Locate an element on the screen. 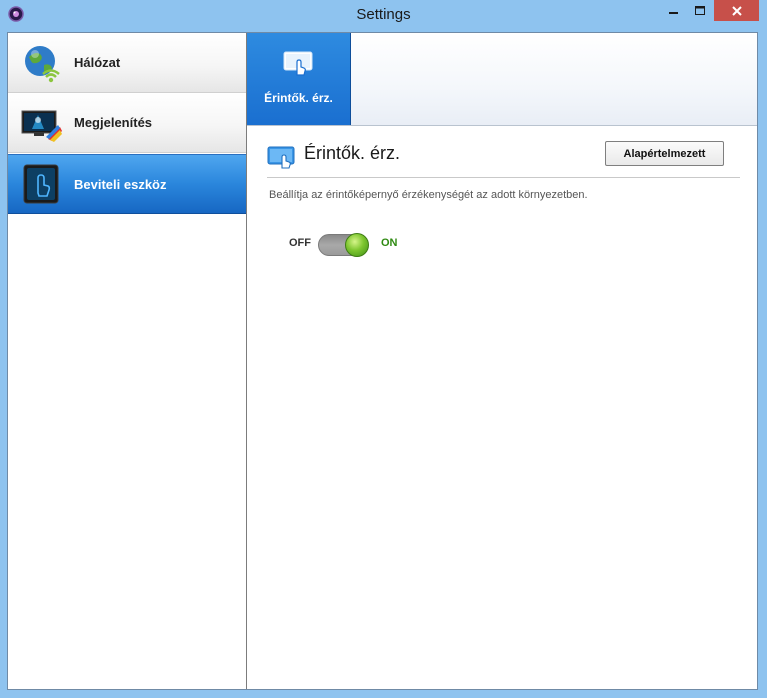 This screenshot has height=698, width=767. toggle-switch is located at coordinates (343, 245).